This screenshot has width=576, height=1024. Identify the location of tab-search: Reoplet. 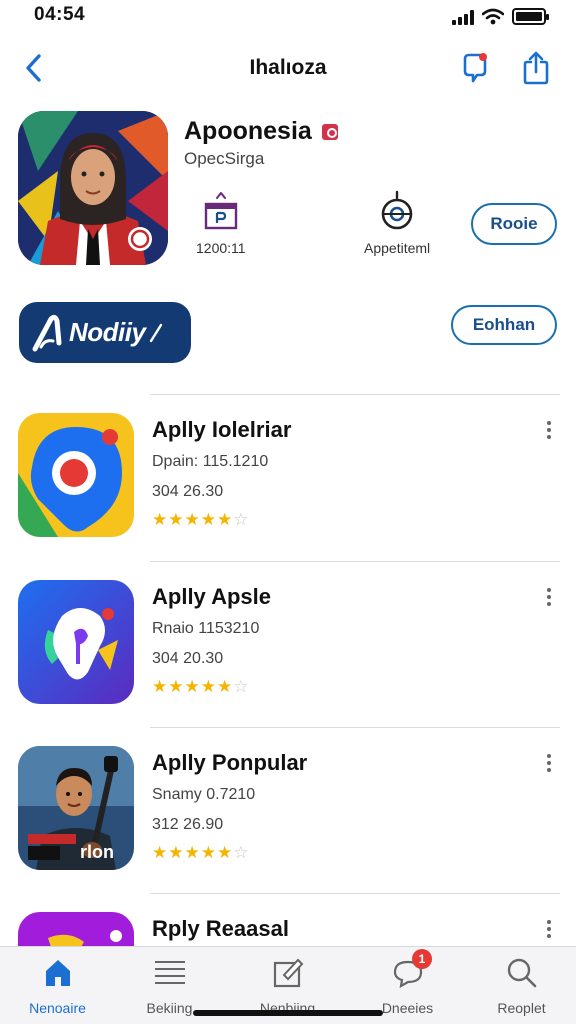
(520, 985).